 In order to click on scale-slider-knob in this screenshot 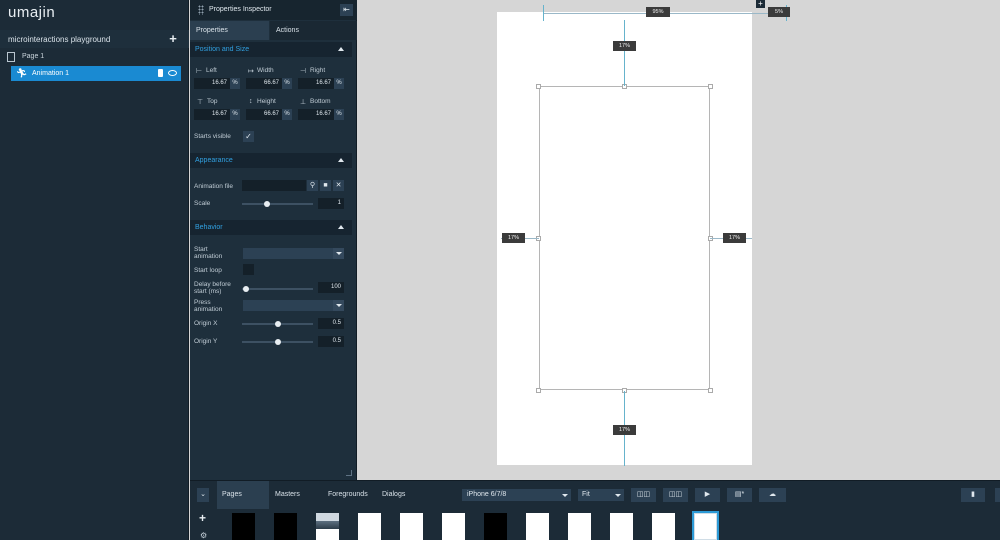, I will do `click(267, 204)`.